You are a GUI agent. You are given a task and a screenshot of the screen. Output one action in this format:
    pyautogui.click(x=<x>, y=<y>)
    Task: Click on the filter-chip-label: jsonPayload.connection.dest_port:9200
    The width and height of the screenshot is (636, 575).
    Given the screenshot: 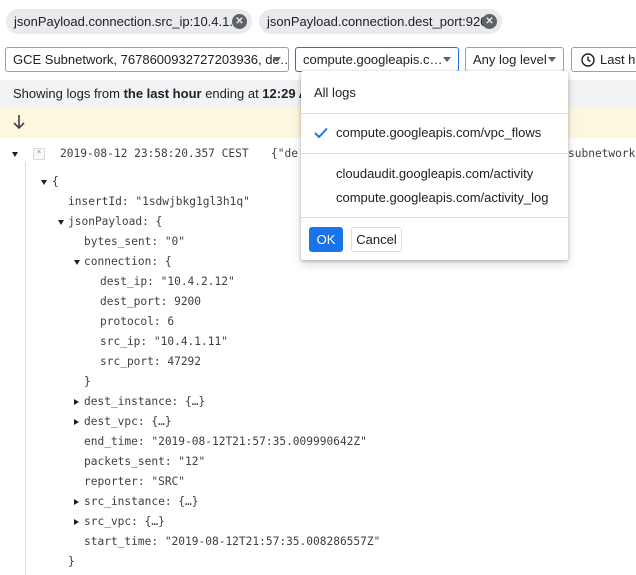 What is the action you would take?
    pyautogui.click(x=381, y=21)
    